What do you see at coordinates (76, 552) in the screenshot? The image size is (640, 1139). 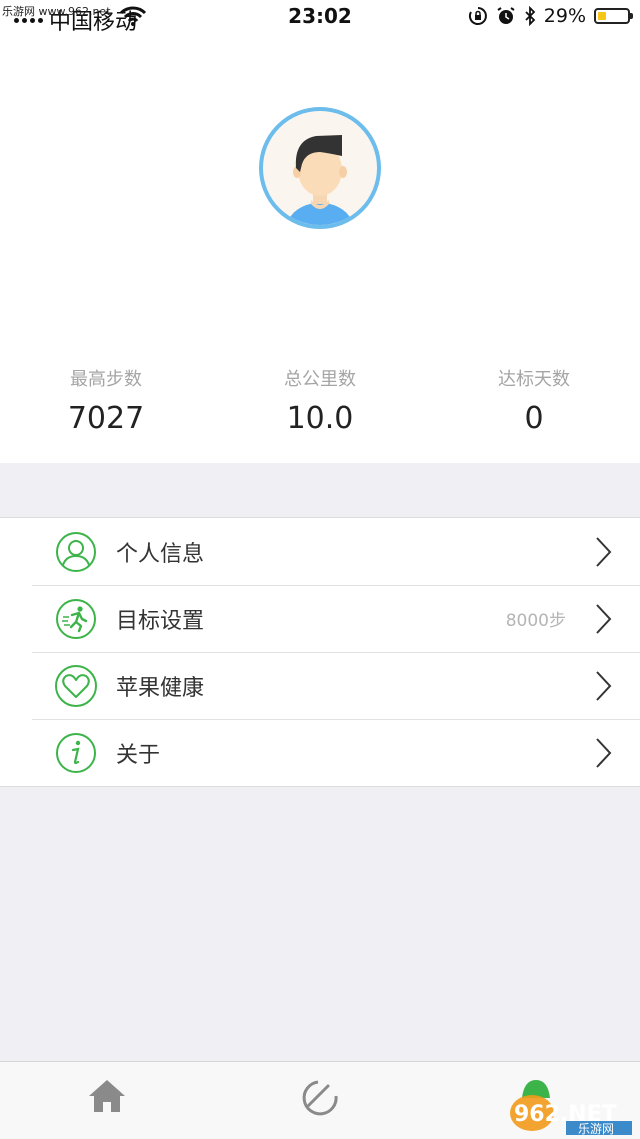 I see `person-icon` at bounding box center [76, 552].